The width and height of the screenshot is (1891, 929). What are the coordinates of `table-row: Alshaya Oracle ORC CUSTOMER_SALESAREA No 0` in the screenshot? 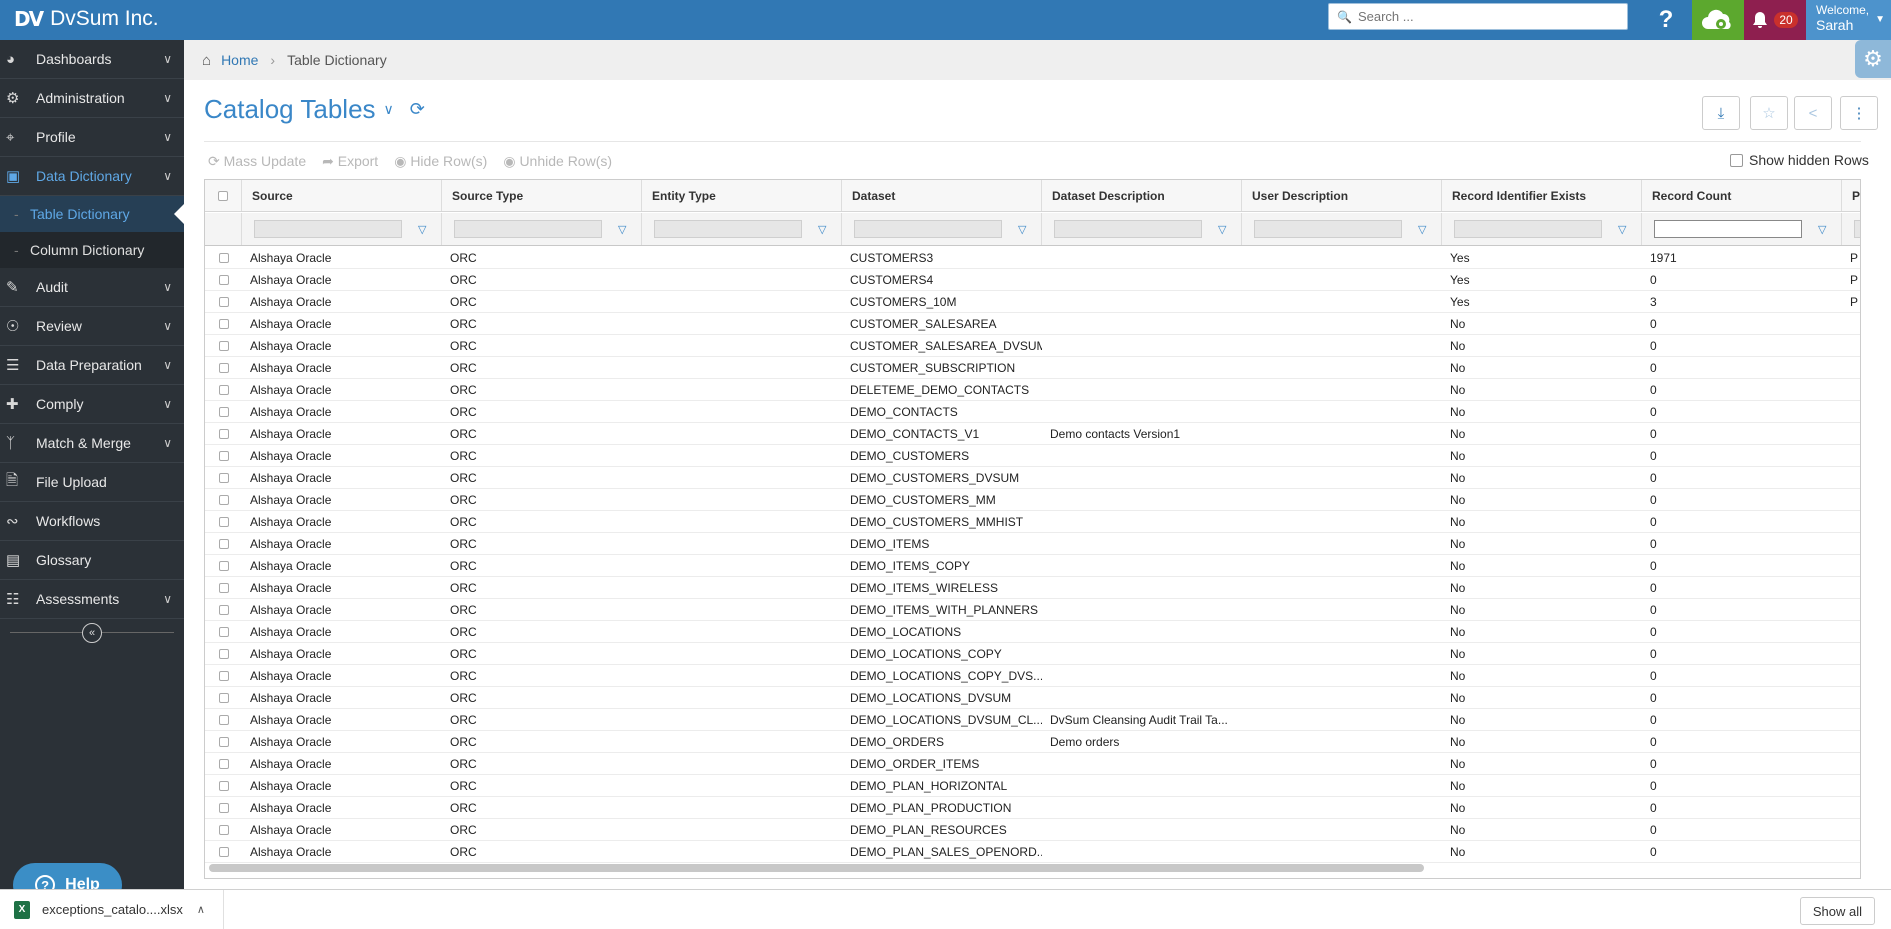 It's located at (1032, 324).